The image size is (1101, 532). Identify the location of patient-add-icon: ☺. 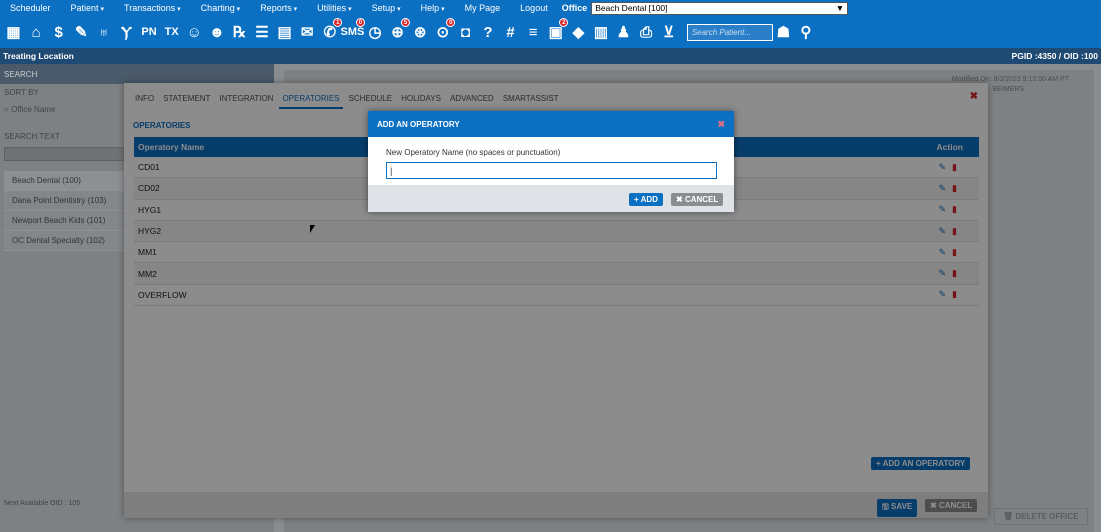
(194, 32).